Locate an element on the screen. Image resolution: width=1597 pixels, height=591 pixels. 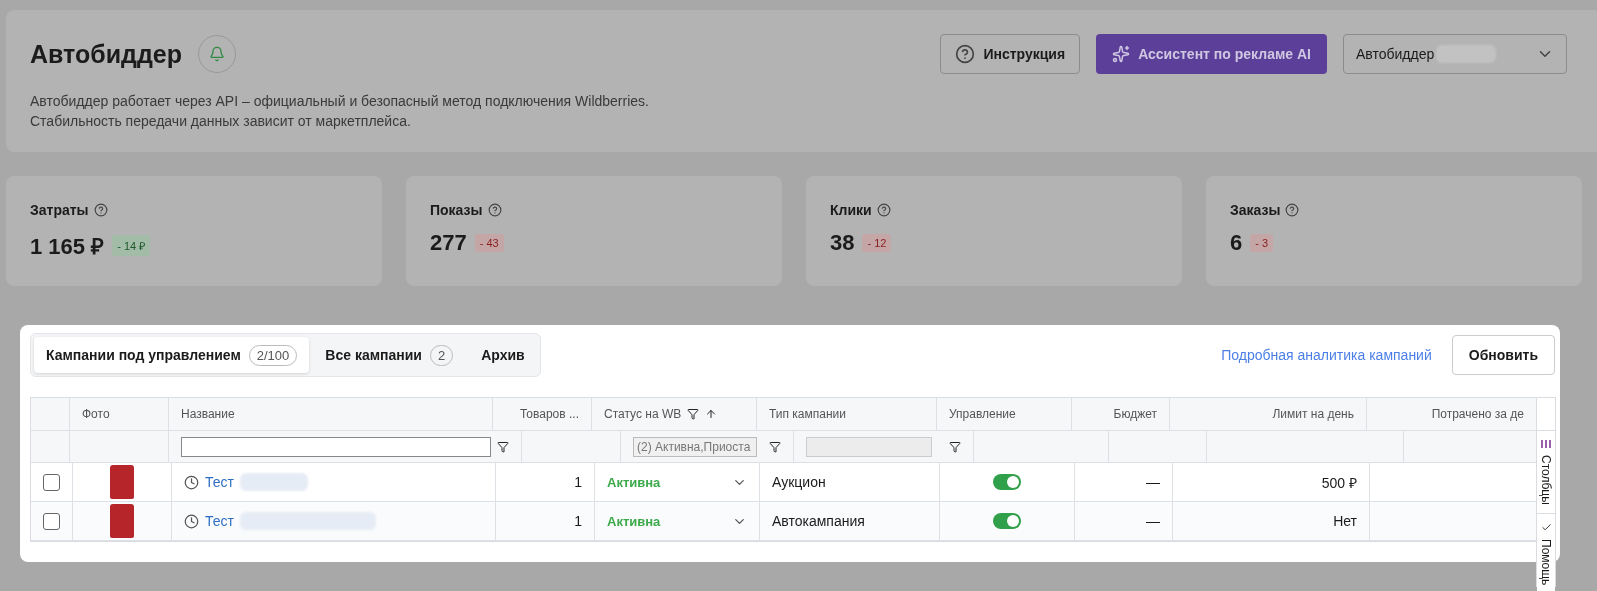
stat-value: 6 is located at coordinates (1236, 243).